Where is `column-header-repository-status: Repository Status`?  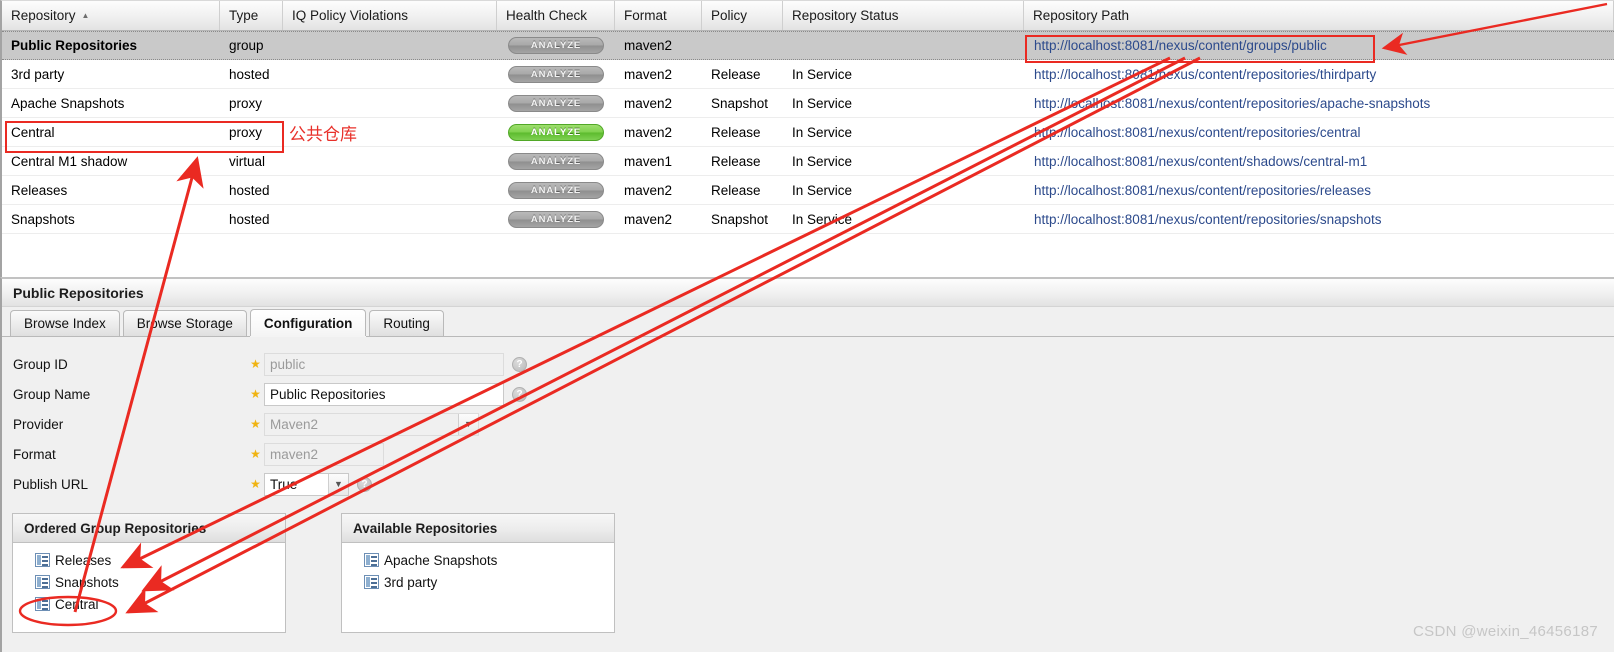
column-header-repository-status: Repository Status is located at coordinates (903, 15).